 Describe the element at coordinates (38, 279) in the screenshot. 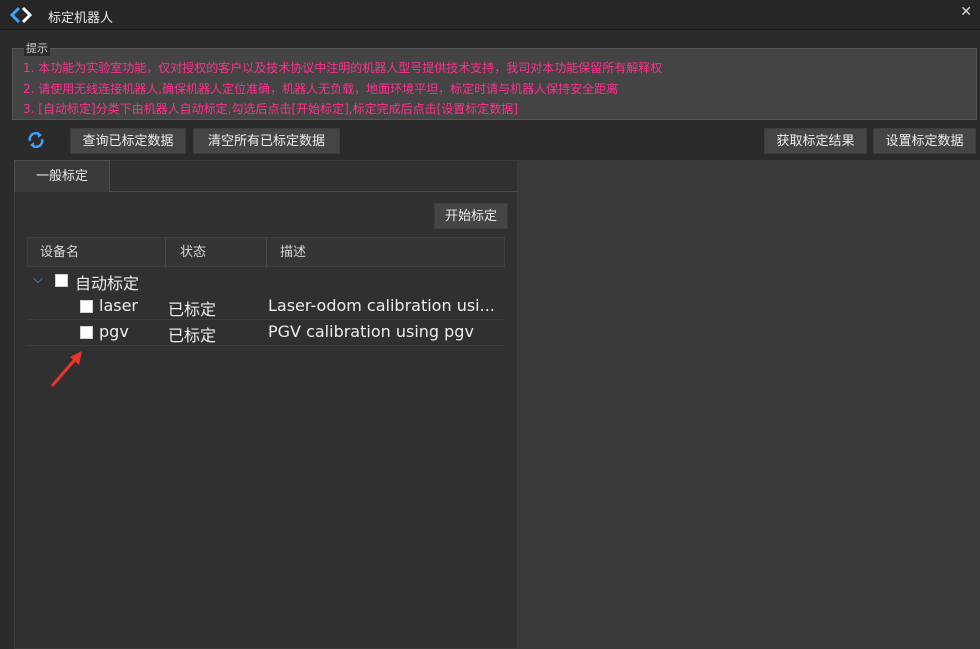

I see `chevron-down-icon: ⌵` at that location.